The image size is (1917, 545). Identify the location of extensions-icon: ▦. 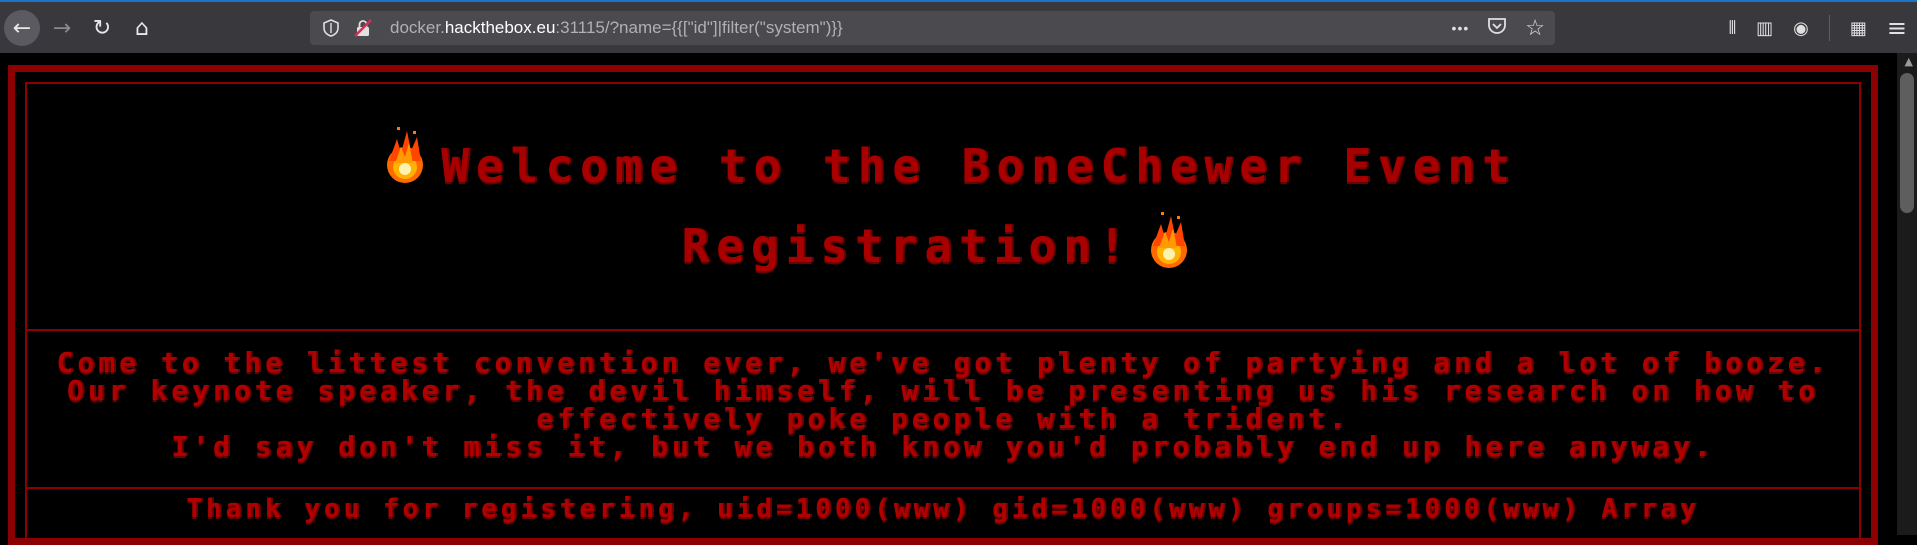
(1858, 28).